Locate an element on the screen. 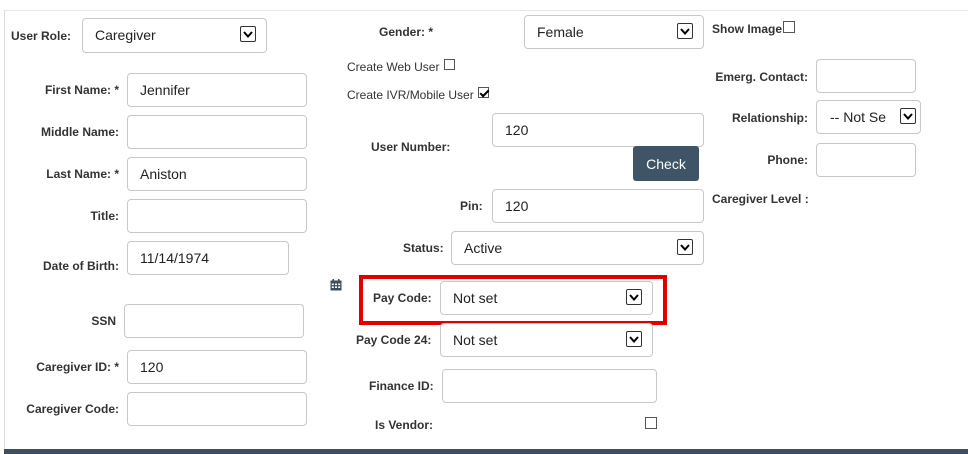 The width and height of the screenshot is (968, 454). pay-code-select: Not set is located at coordinates (546, 298).